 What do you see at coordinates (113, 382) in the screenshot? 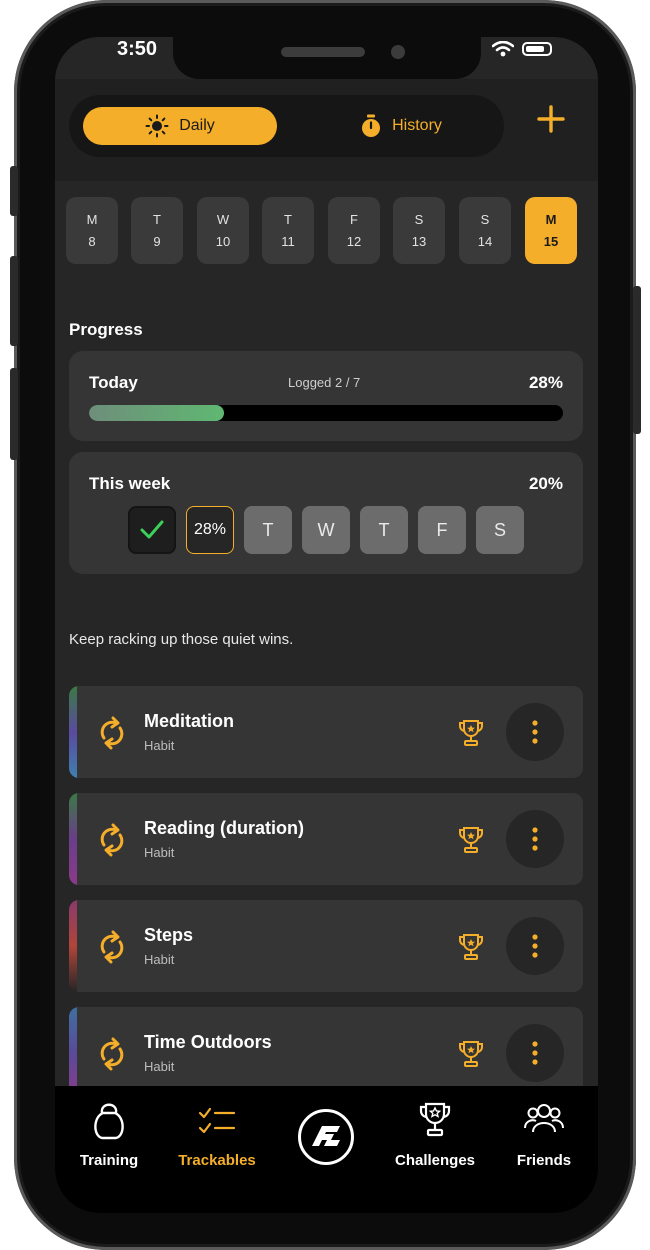
I see `today-label: Today` at bounding box center [113, 382].